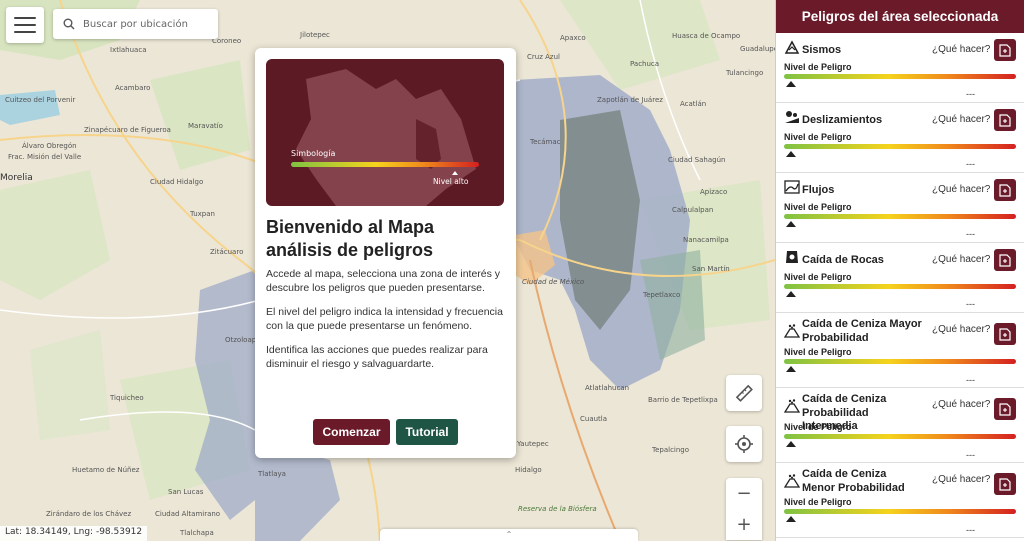 The width and height of the screenshot is (1024, 541). What do you see at coordinates (455, 173) in the screenshot?
I see `legend-marker-icon` at bounding box center [455, 173].